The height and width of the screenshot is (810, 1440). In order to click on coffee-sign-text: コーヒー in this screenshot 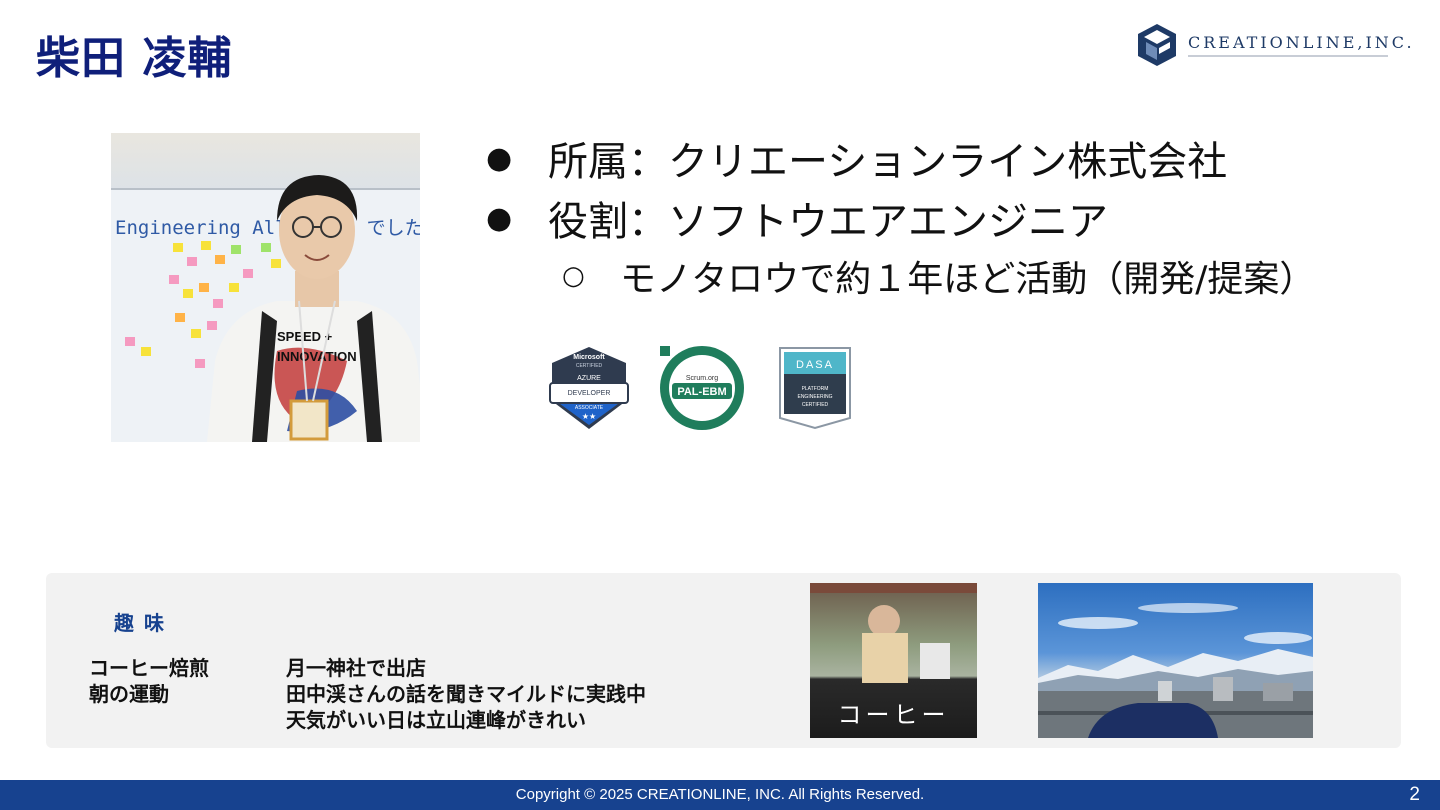, I will do `click(893, 715)`.